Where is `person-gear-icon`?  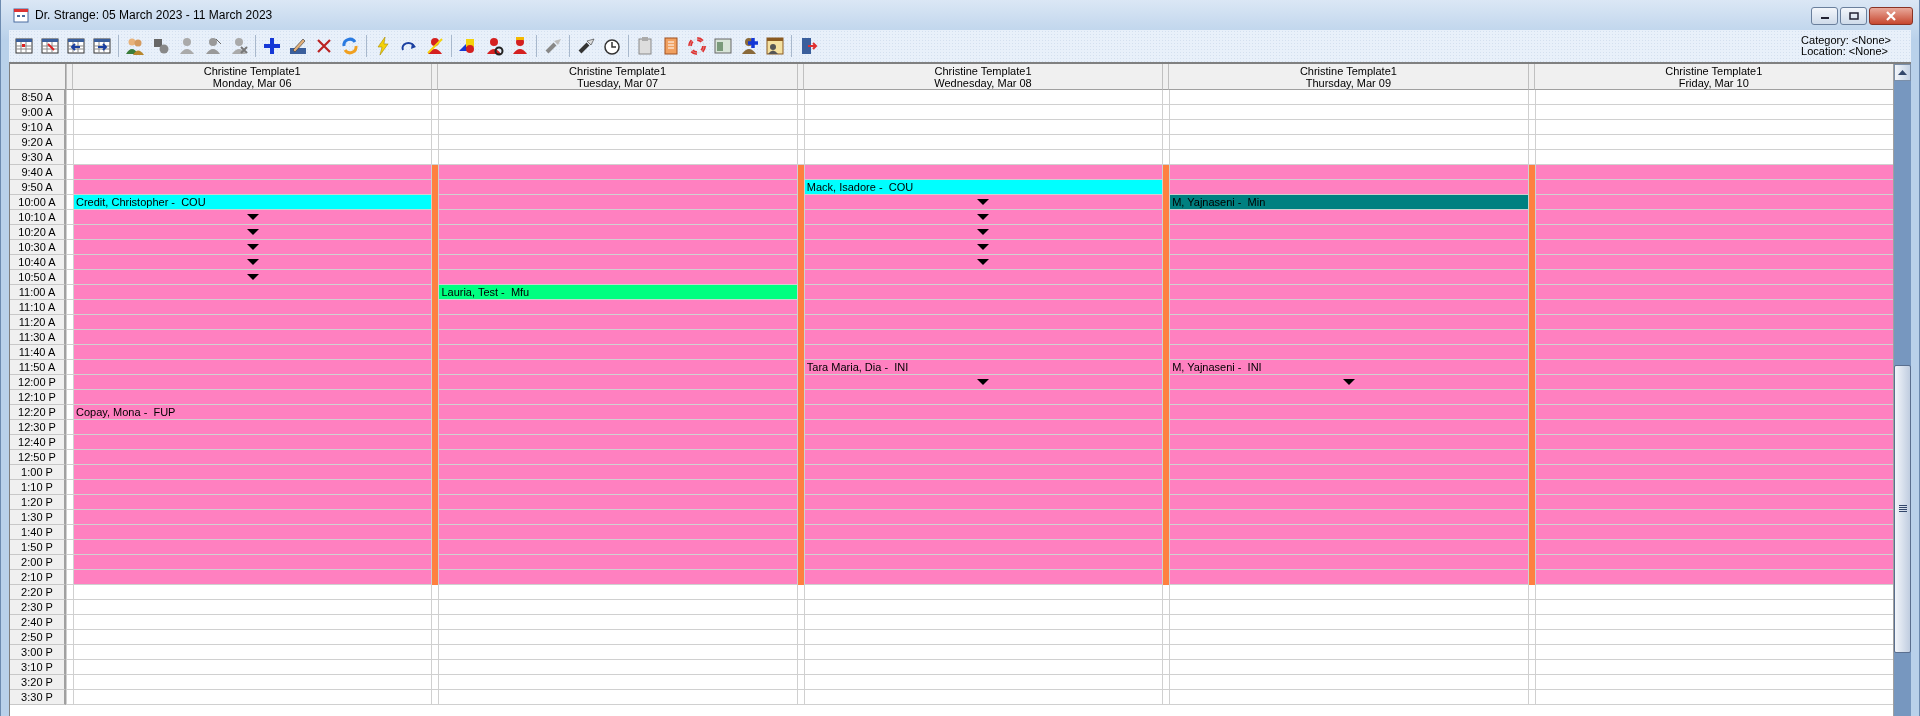
person-gear-icon is located at coordinates (494, 46).